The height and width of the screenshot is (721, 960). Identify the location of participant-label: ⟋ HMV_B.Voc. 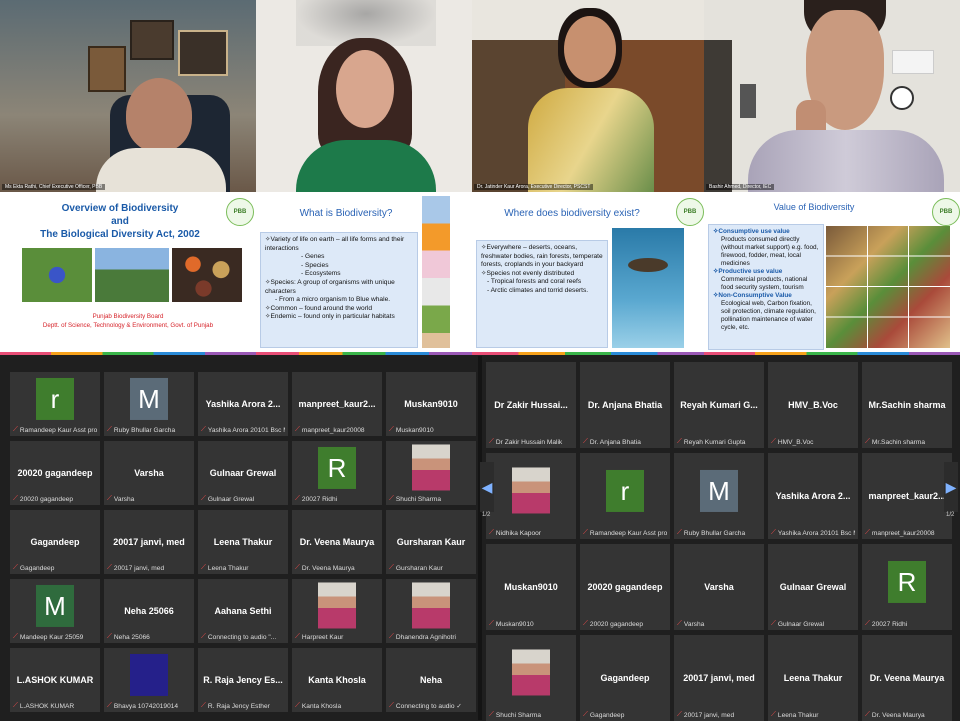
(813, 442).